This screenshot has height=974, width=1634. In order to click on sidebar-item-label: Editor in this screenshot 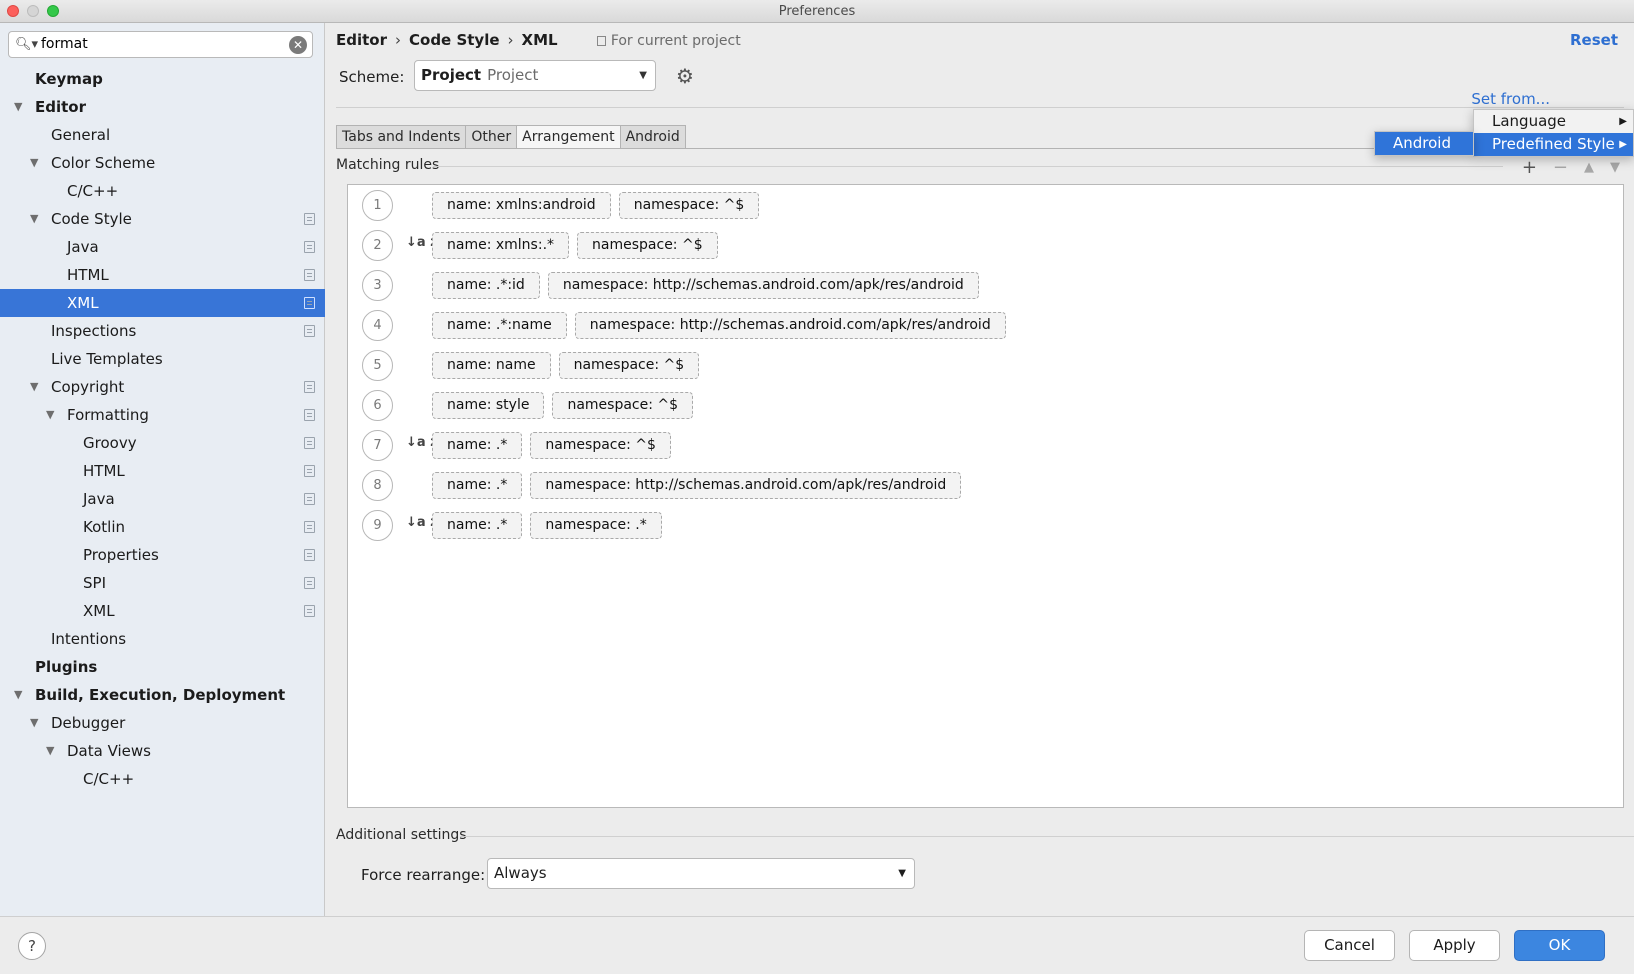, I will do `click(60, 107)`.